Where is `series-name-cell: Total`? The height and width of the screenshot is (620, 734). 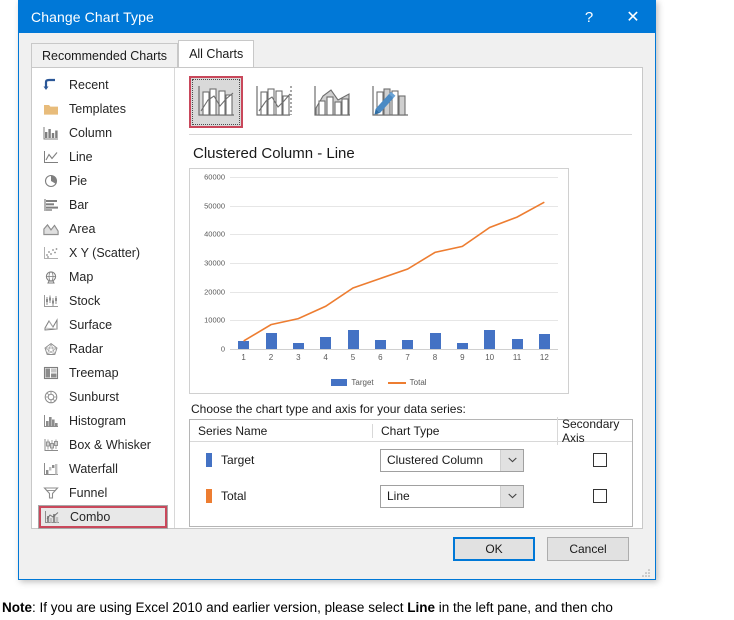
series-name-cell: Total is located at coordinates (281, 496).